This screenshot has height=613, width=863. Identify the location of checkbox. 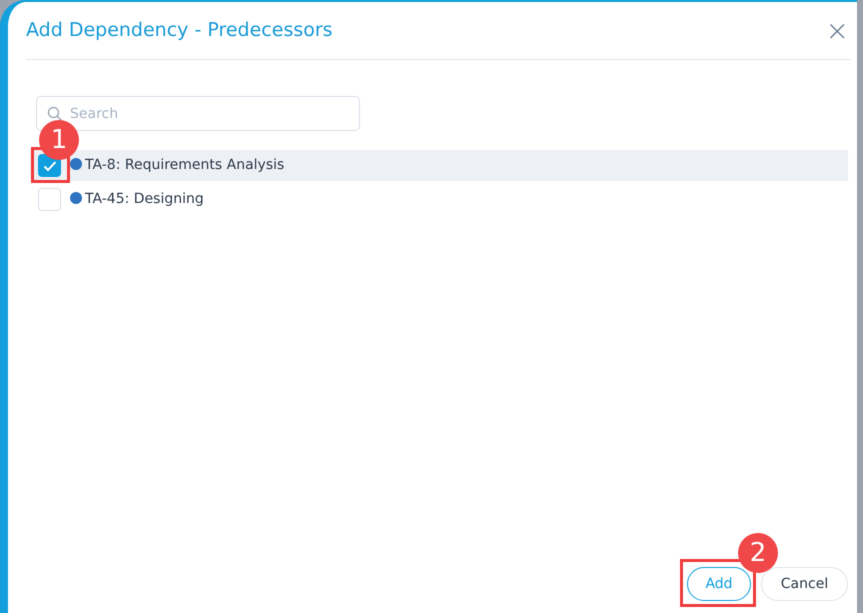
(49, 199).